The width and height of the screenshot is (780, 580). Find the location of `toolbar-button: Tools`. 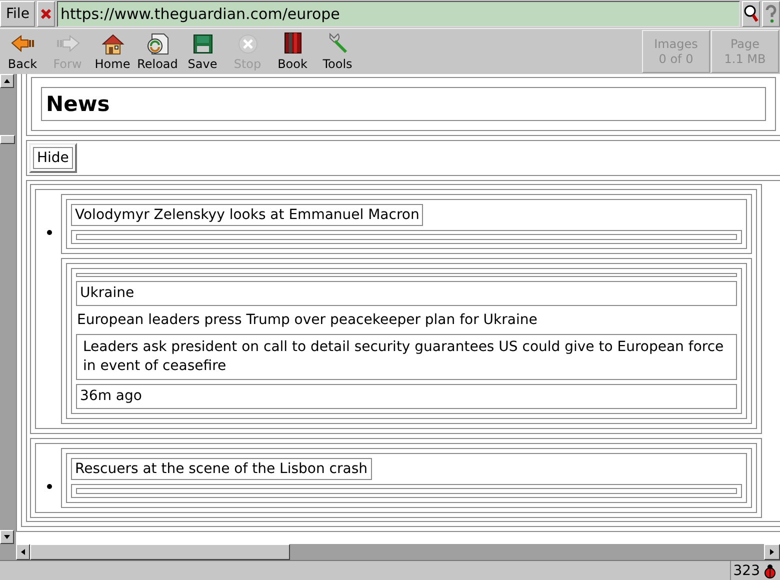

toolbar-button: Tools is located at coordinates (337, 51).